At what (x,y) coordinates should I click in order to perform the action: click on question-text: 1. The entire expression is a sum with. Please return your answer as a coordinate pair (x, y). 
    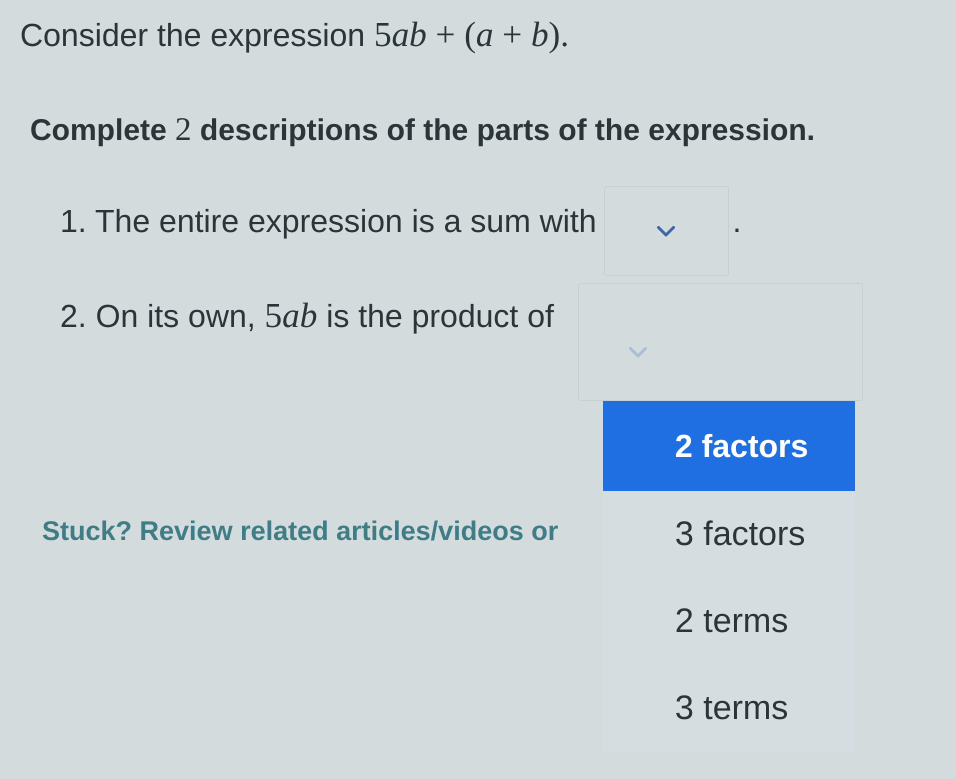
    Looking at the image, I should click on (328, 221).